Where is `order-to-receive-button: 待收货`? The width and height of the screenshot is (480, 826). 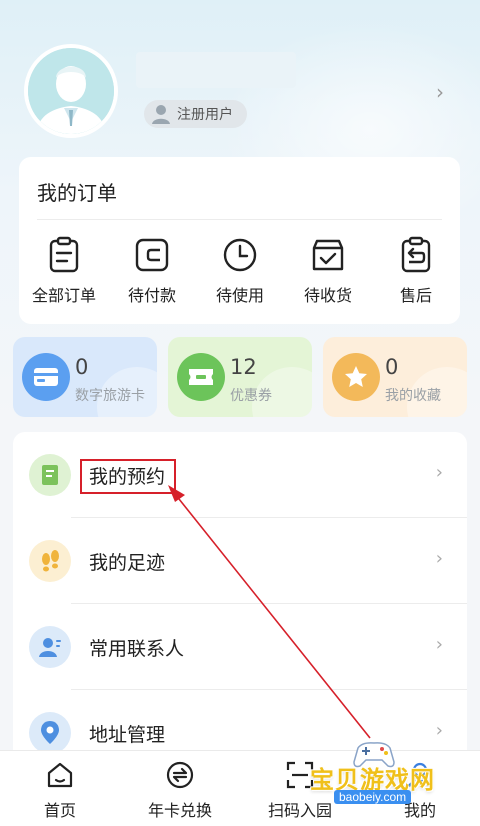 order-to-receive-button: 待收货 is located at coordinates (328, 270).